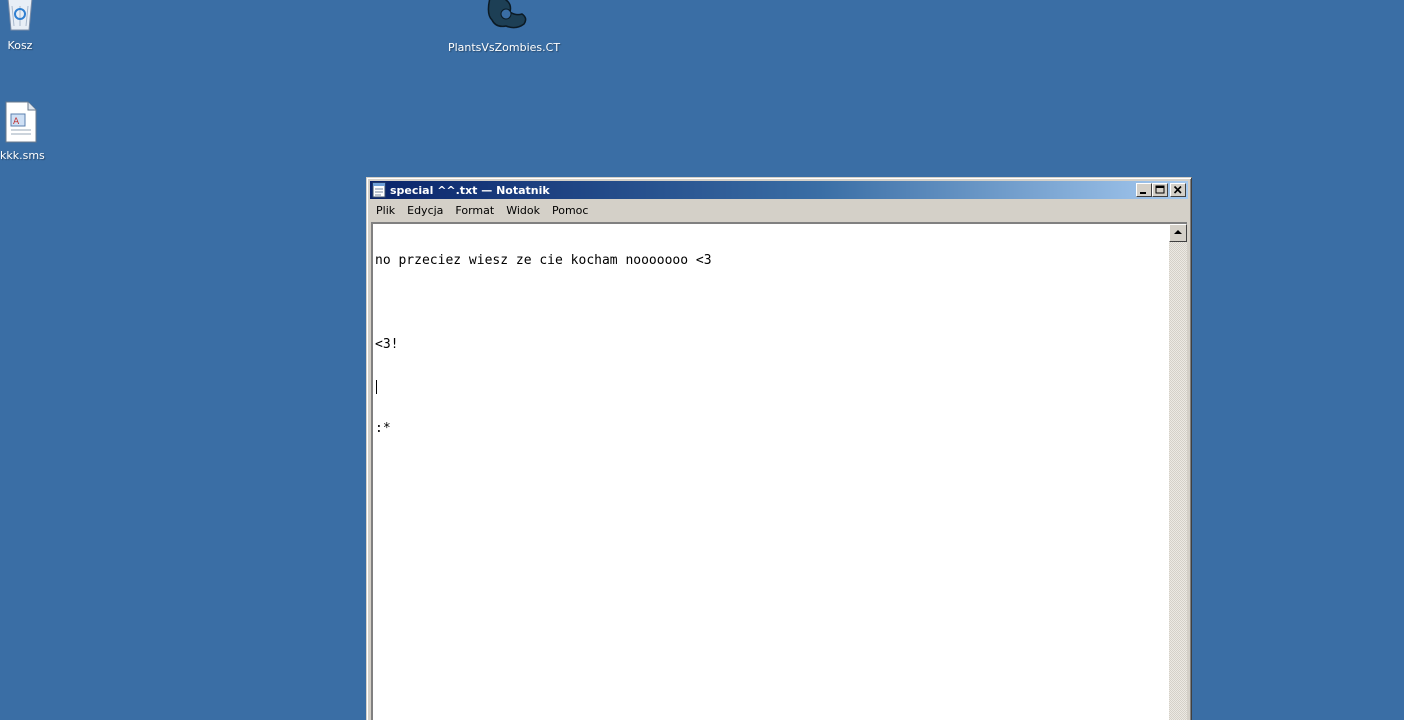 The width and height of the screenshot is (1404, 720). I want to click on svg-text: A, so click(16, 122).